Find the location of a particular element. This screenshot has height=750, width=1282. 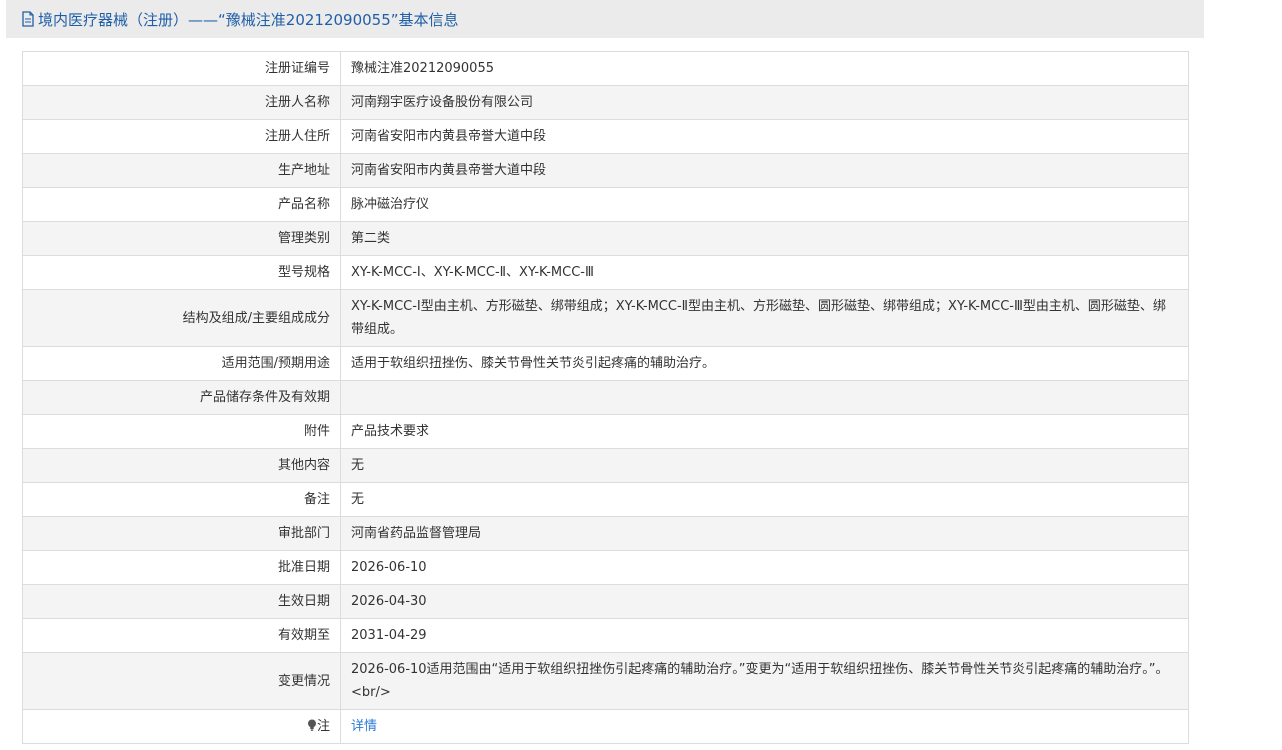

row-label: 其他内容 is located at coordinates (181, 465).